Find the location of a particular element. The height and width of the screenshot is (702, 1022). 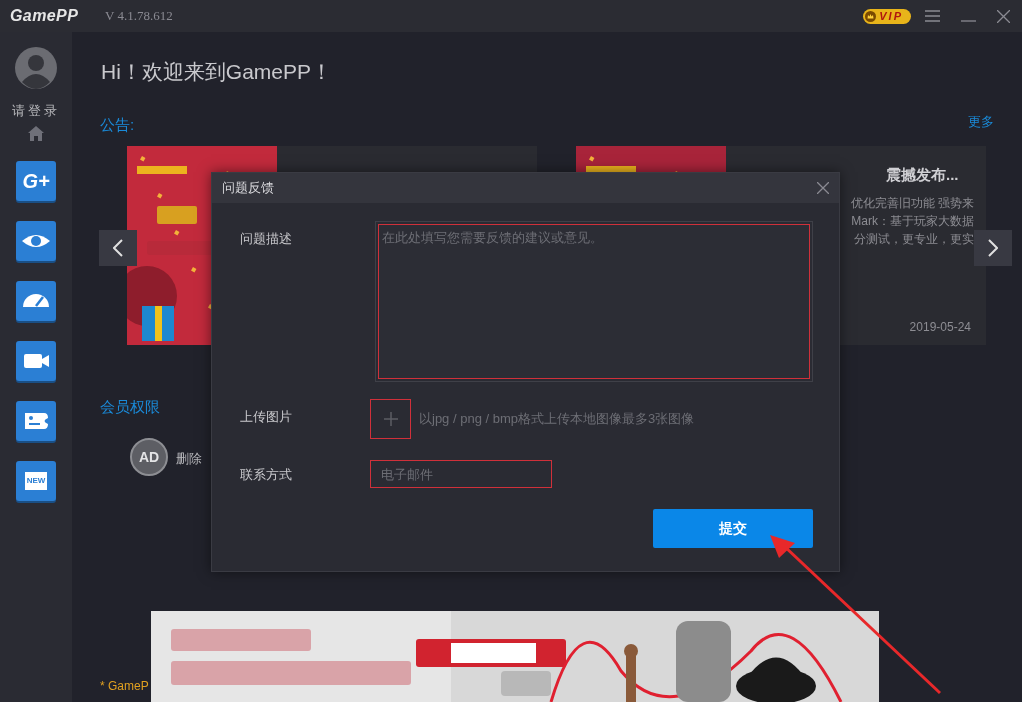

menu-icon is located at coordinates (932, 16).